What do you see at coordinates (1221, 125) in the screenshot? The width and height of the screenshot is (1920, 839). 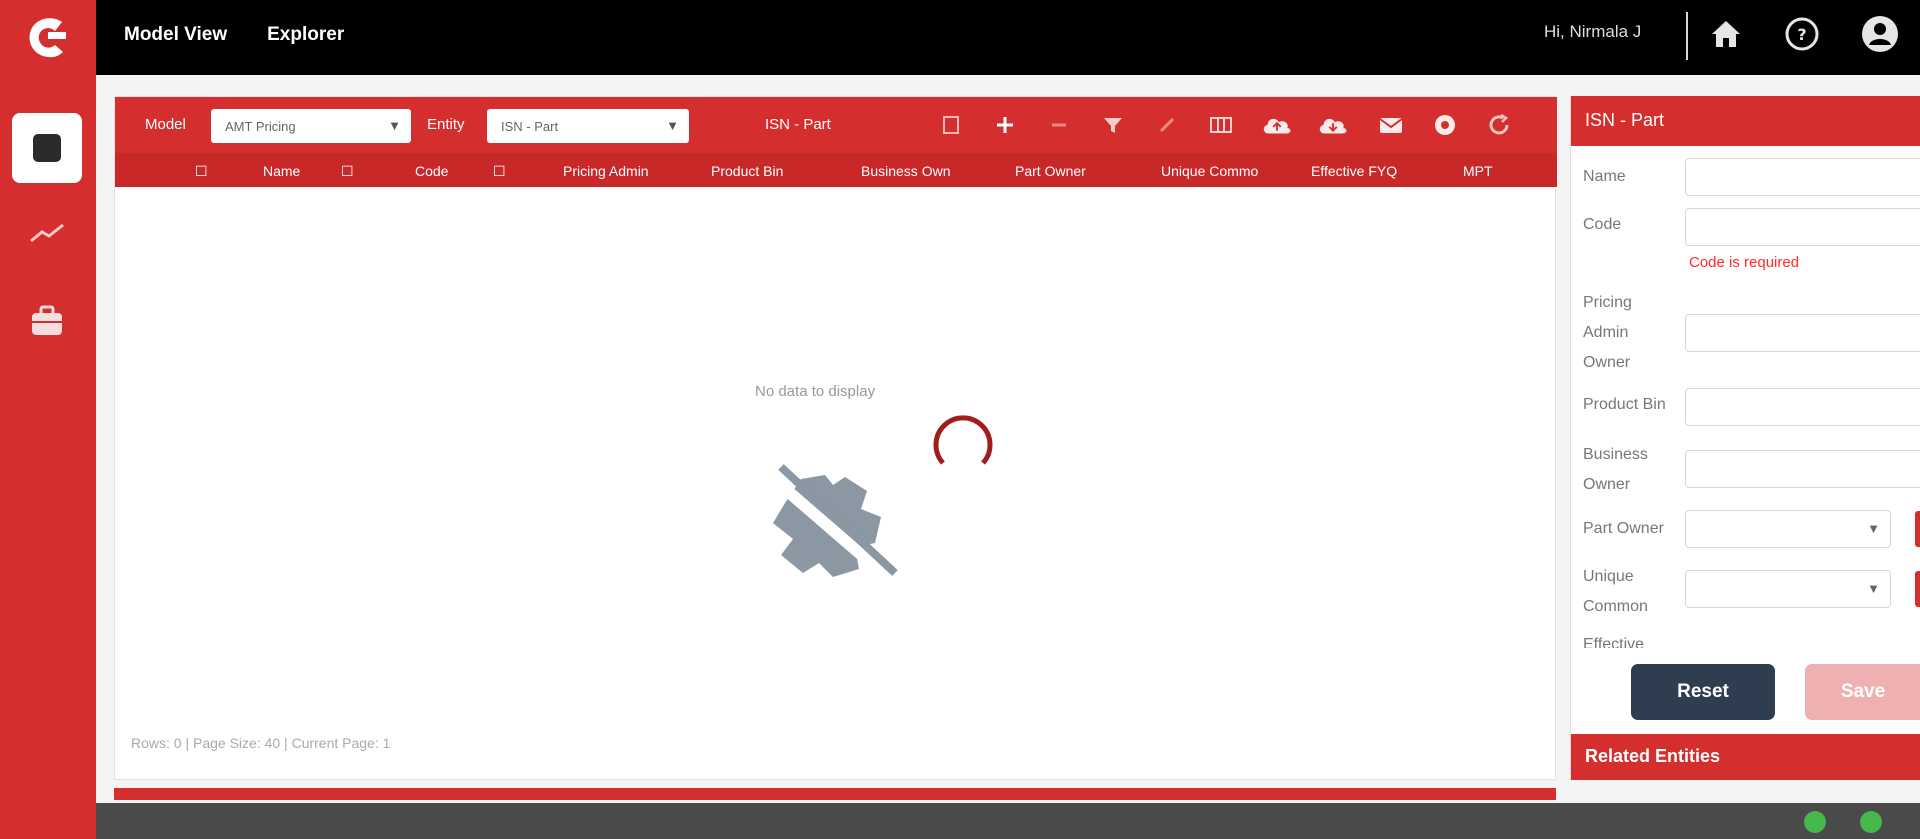 I see `columns-icon` at bounding box center [1221, 125].